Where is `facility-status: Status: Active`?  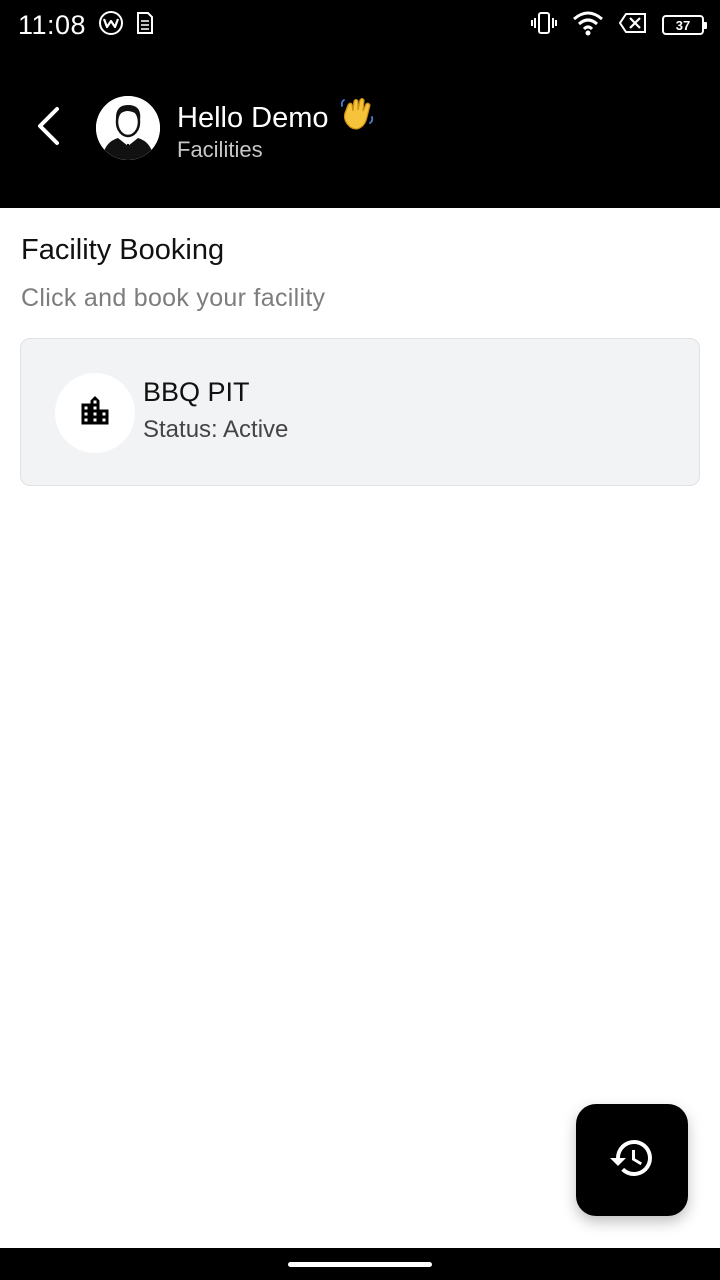
facility-status: Status: Active is located at coordinates (216, 429).